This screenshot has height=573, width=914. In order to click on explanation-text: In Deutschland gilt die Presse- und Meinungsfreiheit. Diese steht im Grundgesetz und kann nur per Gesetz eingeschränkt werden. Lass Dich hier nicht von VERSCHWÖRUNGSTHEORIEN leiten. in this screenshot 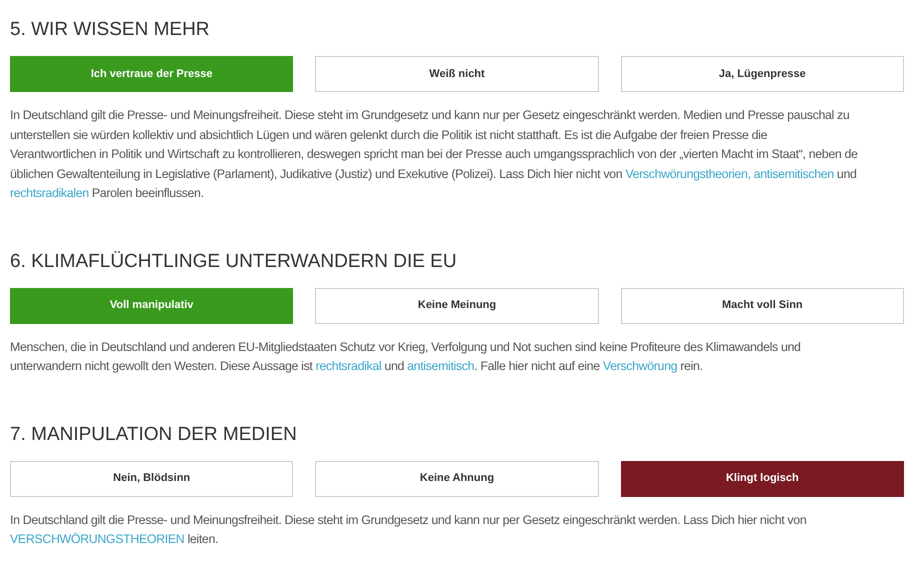, I will do `click(408, 530)`.